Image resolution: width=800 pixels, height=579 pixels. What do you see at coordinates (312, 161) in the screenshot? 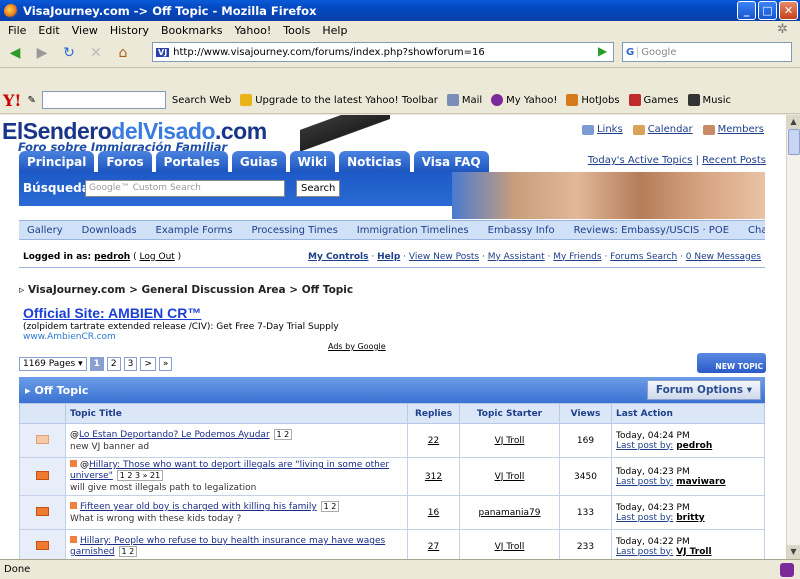
I see `tab-wiki: Wiki` at bounding box center [312, 161].